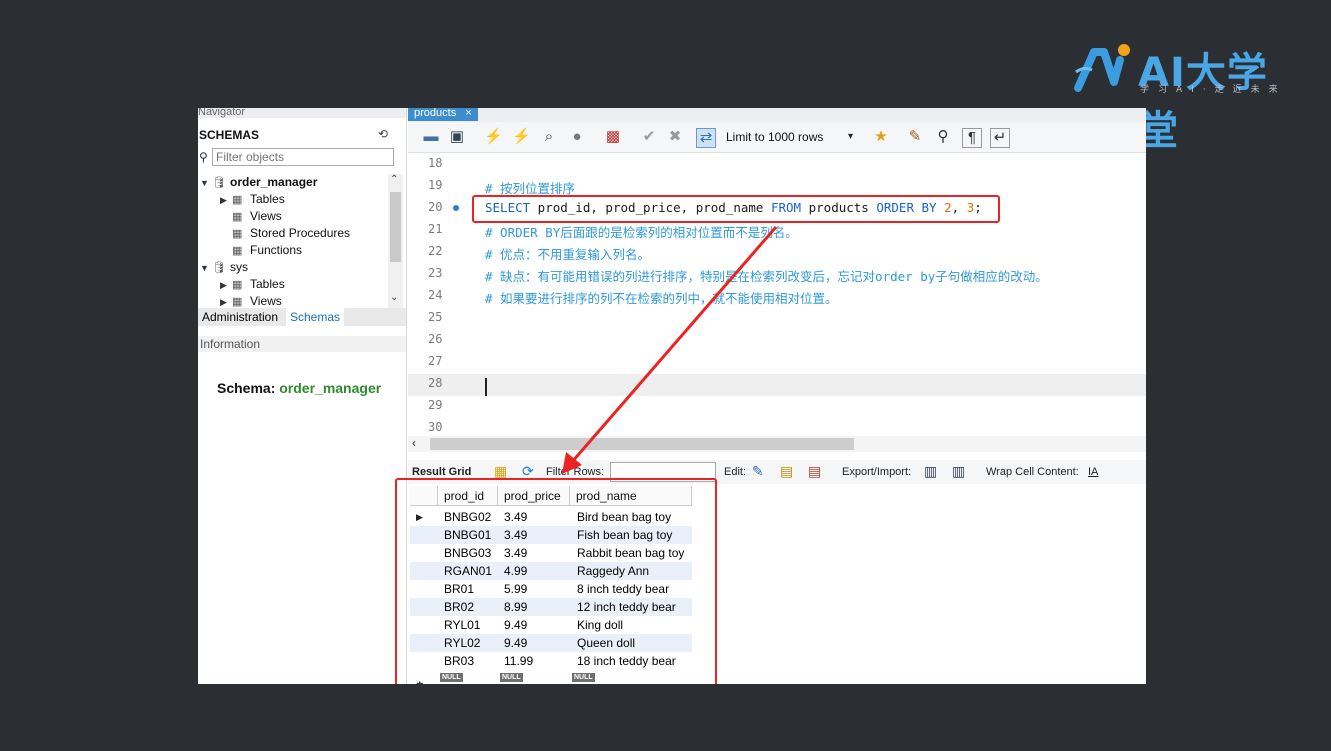  What do you see at coordinates (670, 350) in the screenshot?
I see `annotation-arrow-icon` at bounding box center [670, 350].